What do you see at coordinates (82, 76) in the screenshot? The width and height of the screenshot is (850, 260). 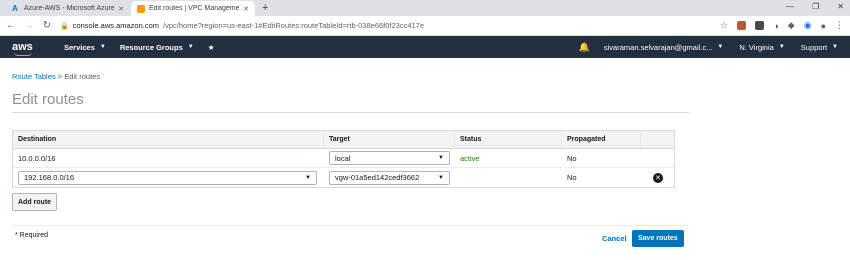 I see `breadcrumb-current: Edit routes` at bounding box center [82, 76].